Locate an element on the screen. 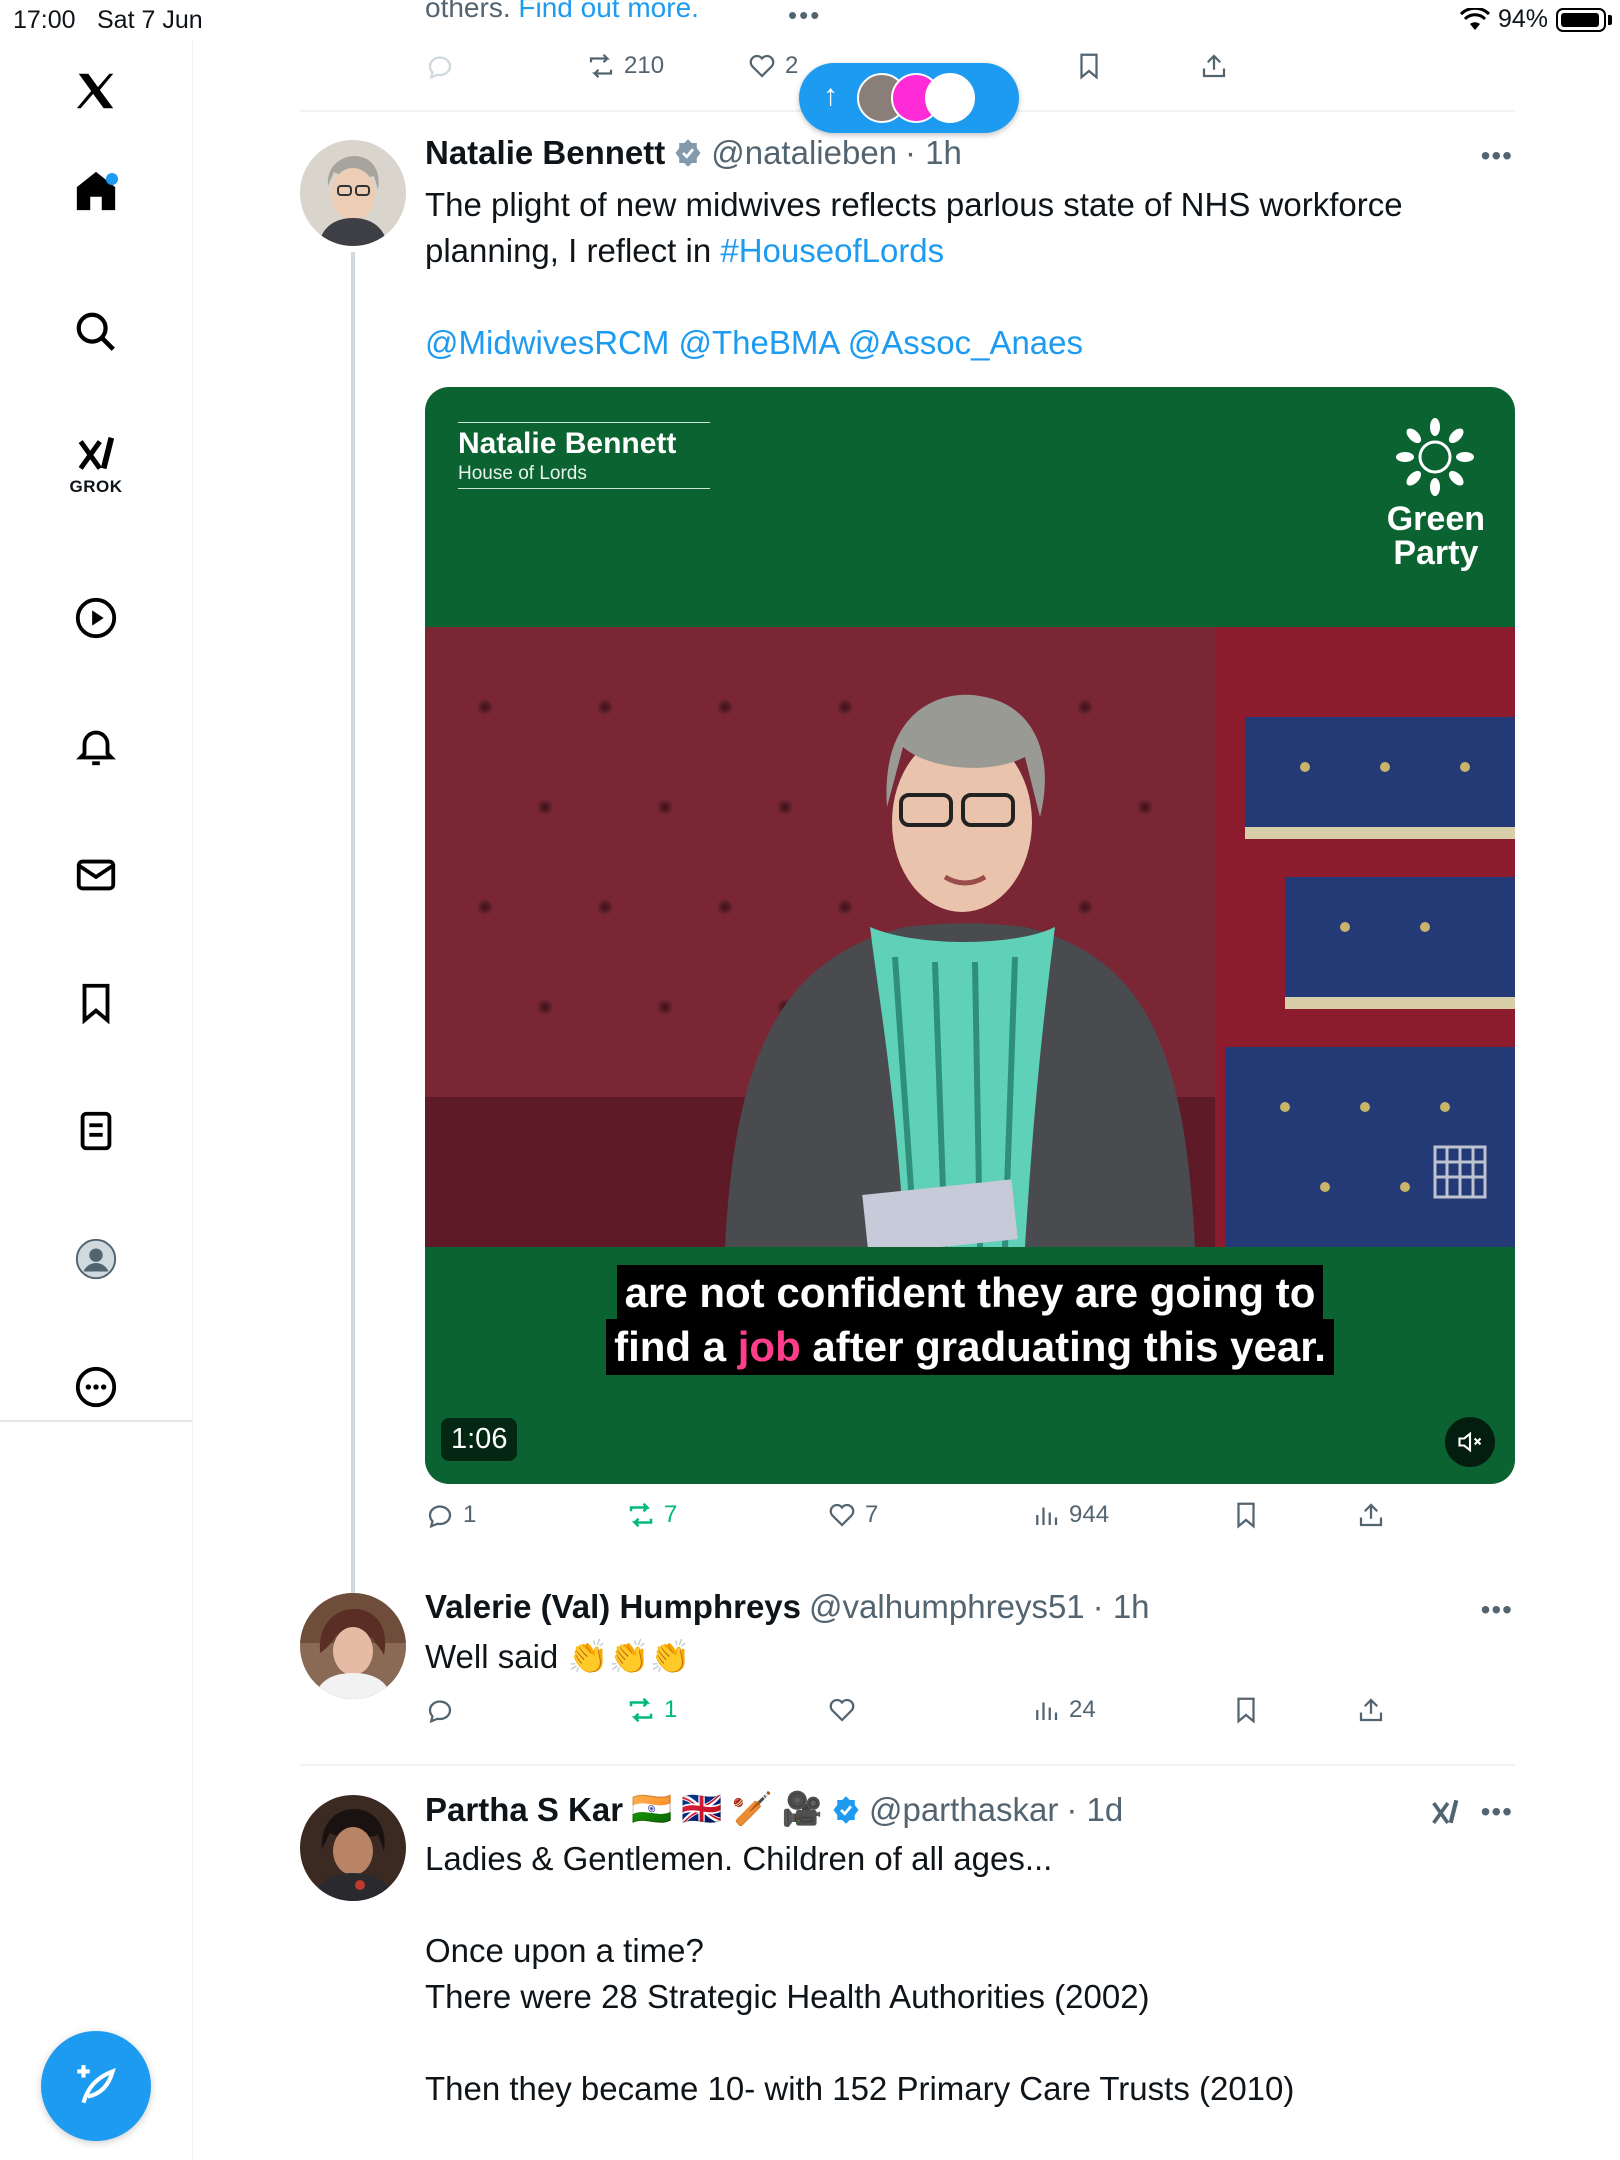  like-button is located at coordinates (842, 1710).